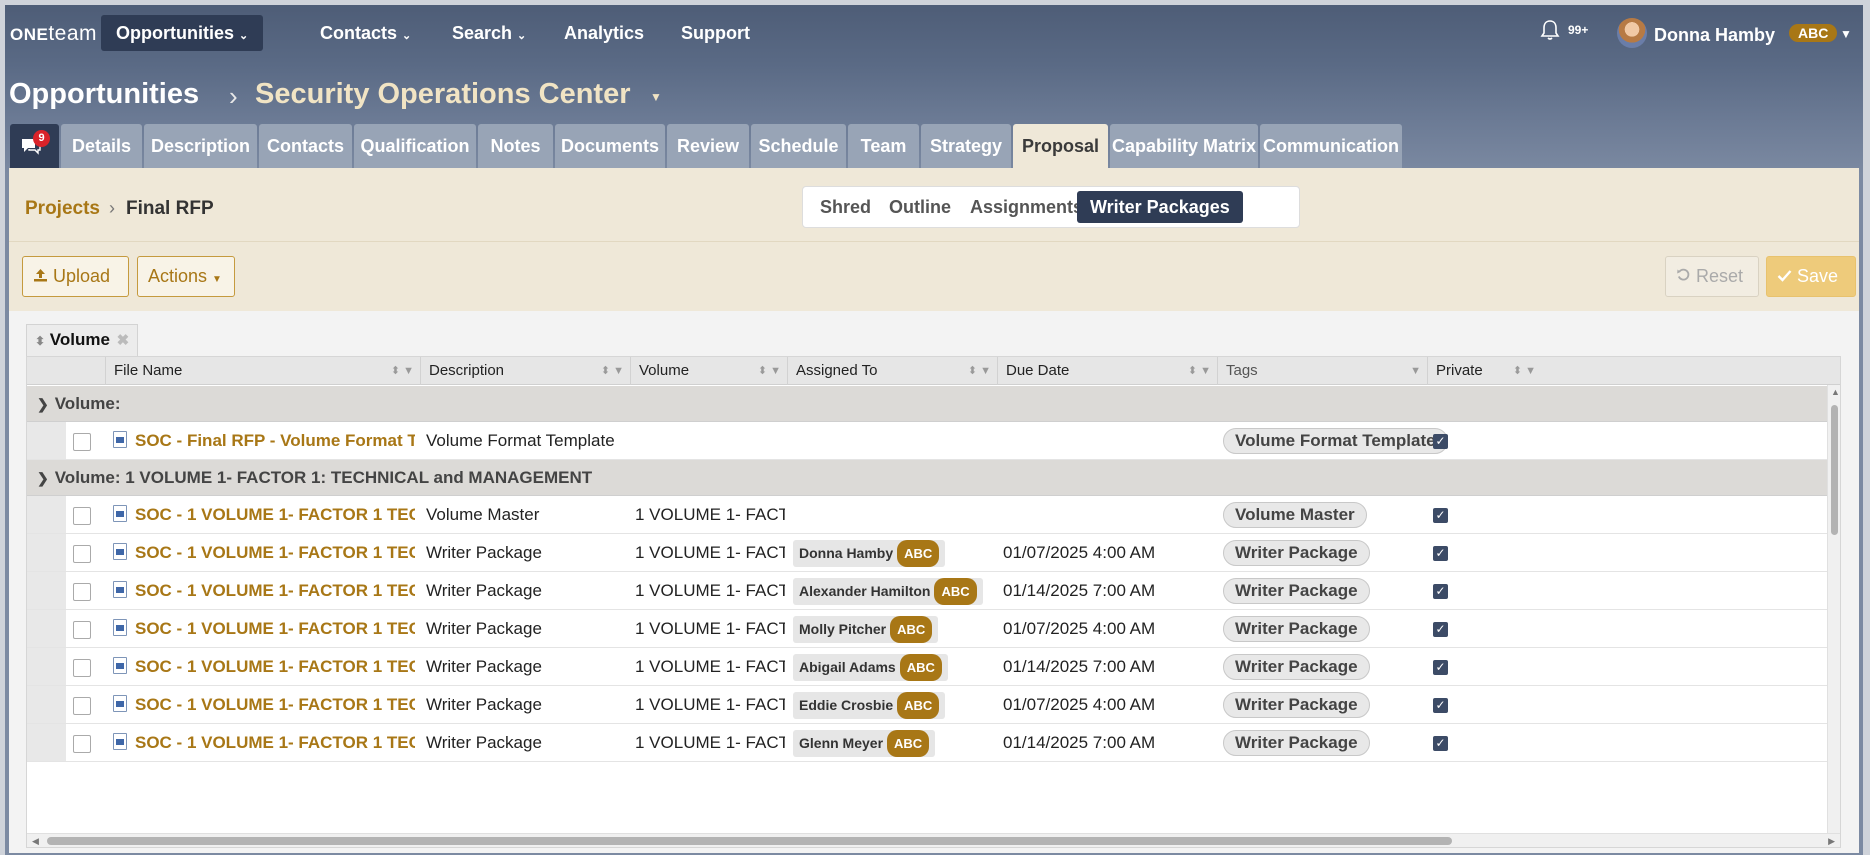  I want to click on scroll-up-arrow: ▲, so click(1835, 392).